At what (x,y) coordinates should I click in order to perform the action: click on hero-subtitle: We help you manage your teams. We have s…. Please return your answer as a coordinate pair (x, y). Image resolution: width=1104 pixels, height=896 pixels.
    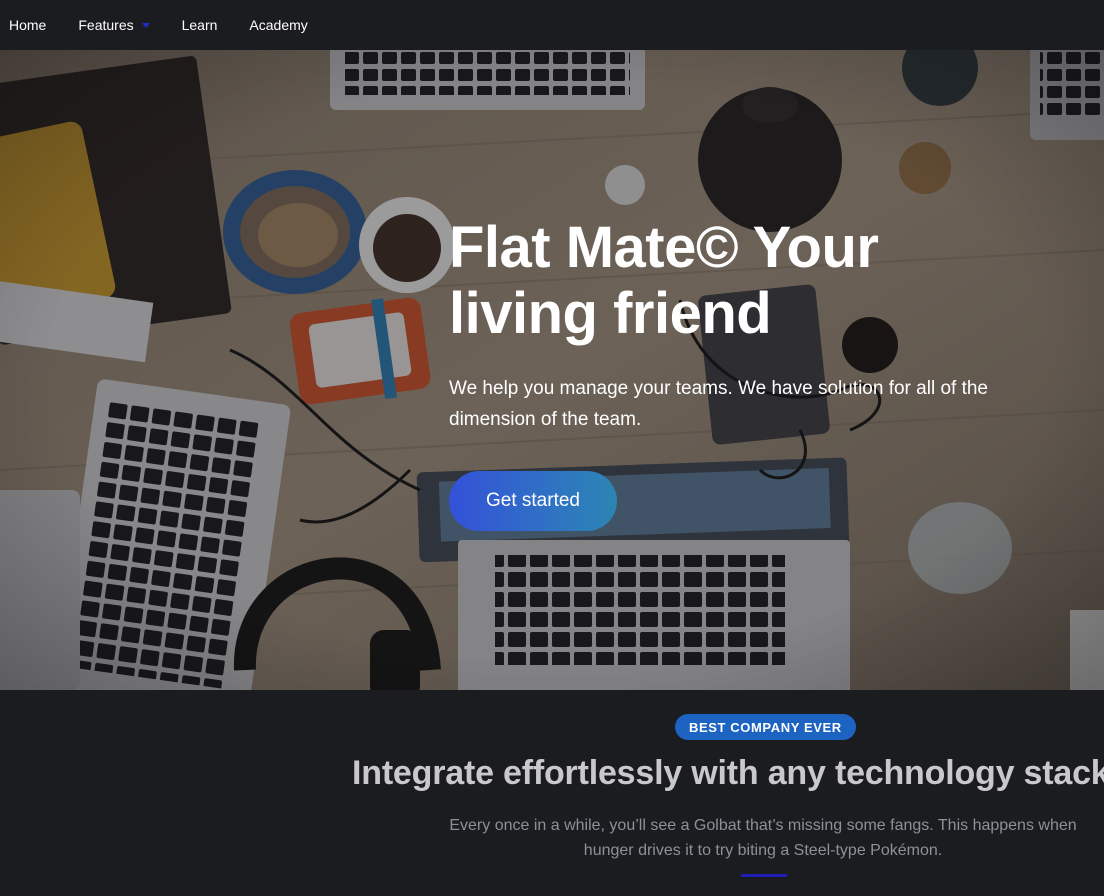
    Looking at the image, I should click on (718, 404).